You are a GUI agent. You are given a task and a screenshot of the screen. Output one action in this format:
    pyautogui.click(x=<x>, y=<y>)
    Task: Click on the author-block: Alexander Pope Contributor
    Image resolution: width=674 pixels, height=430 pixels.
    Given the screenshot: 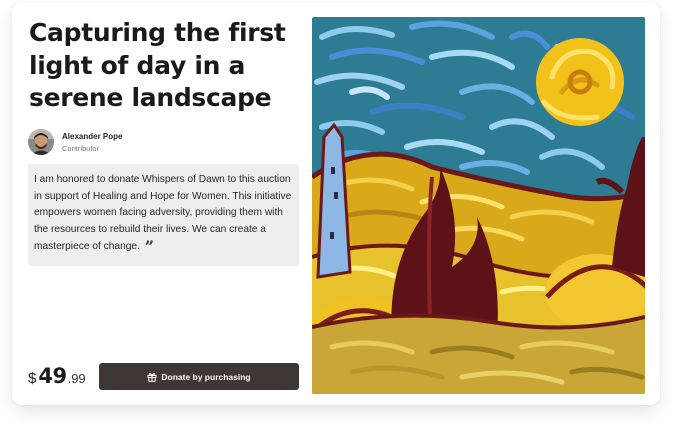 What is the action you would take?
    pyautogui.click(x=75, y=142)
    